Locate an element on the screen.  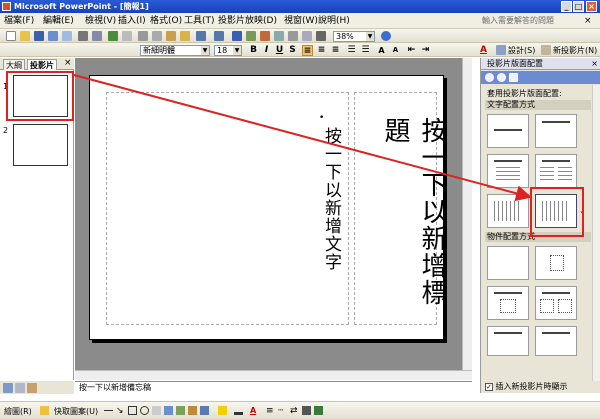
line-icon is located at coordinates (108, 410).